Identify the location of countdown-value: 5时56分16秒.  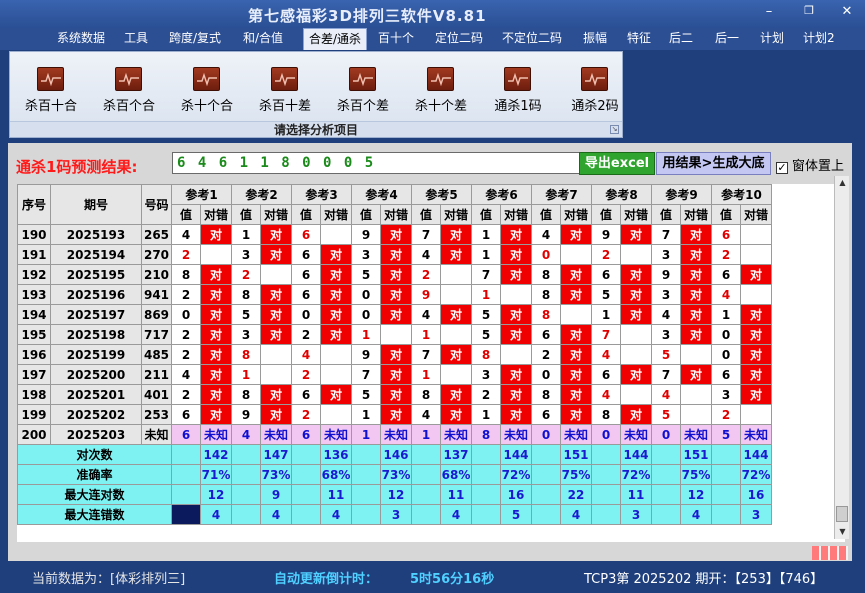
(452, 579).